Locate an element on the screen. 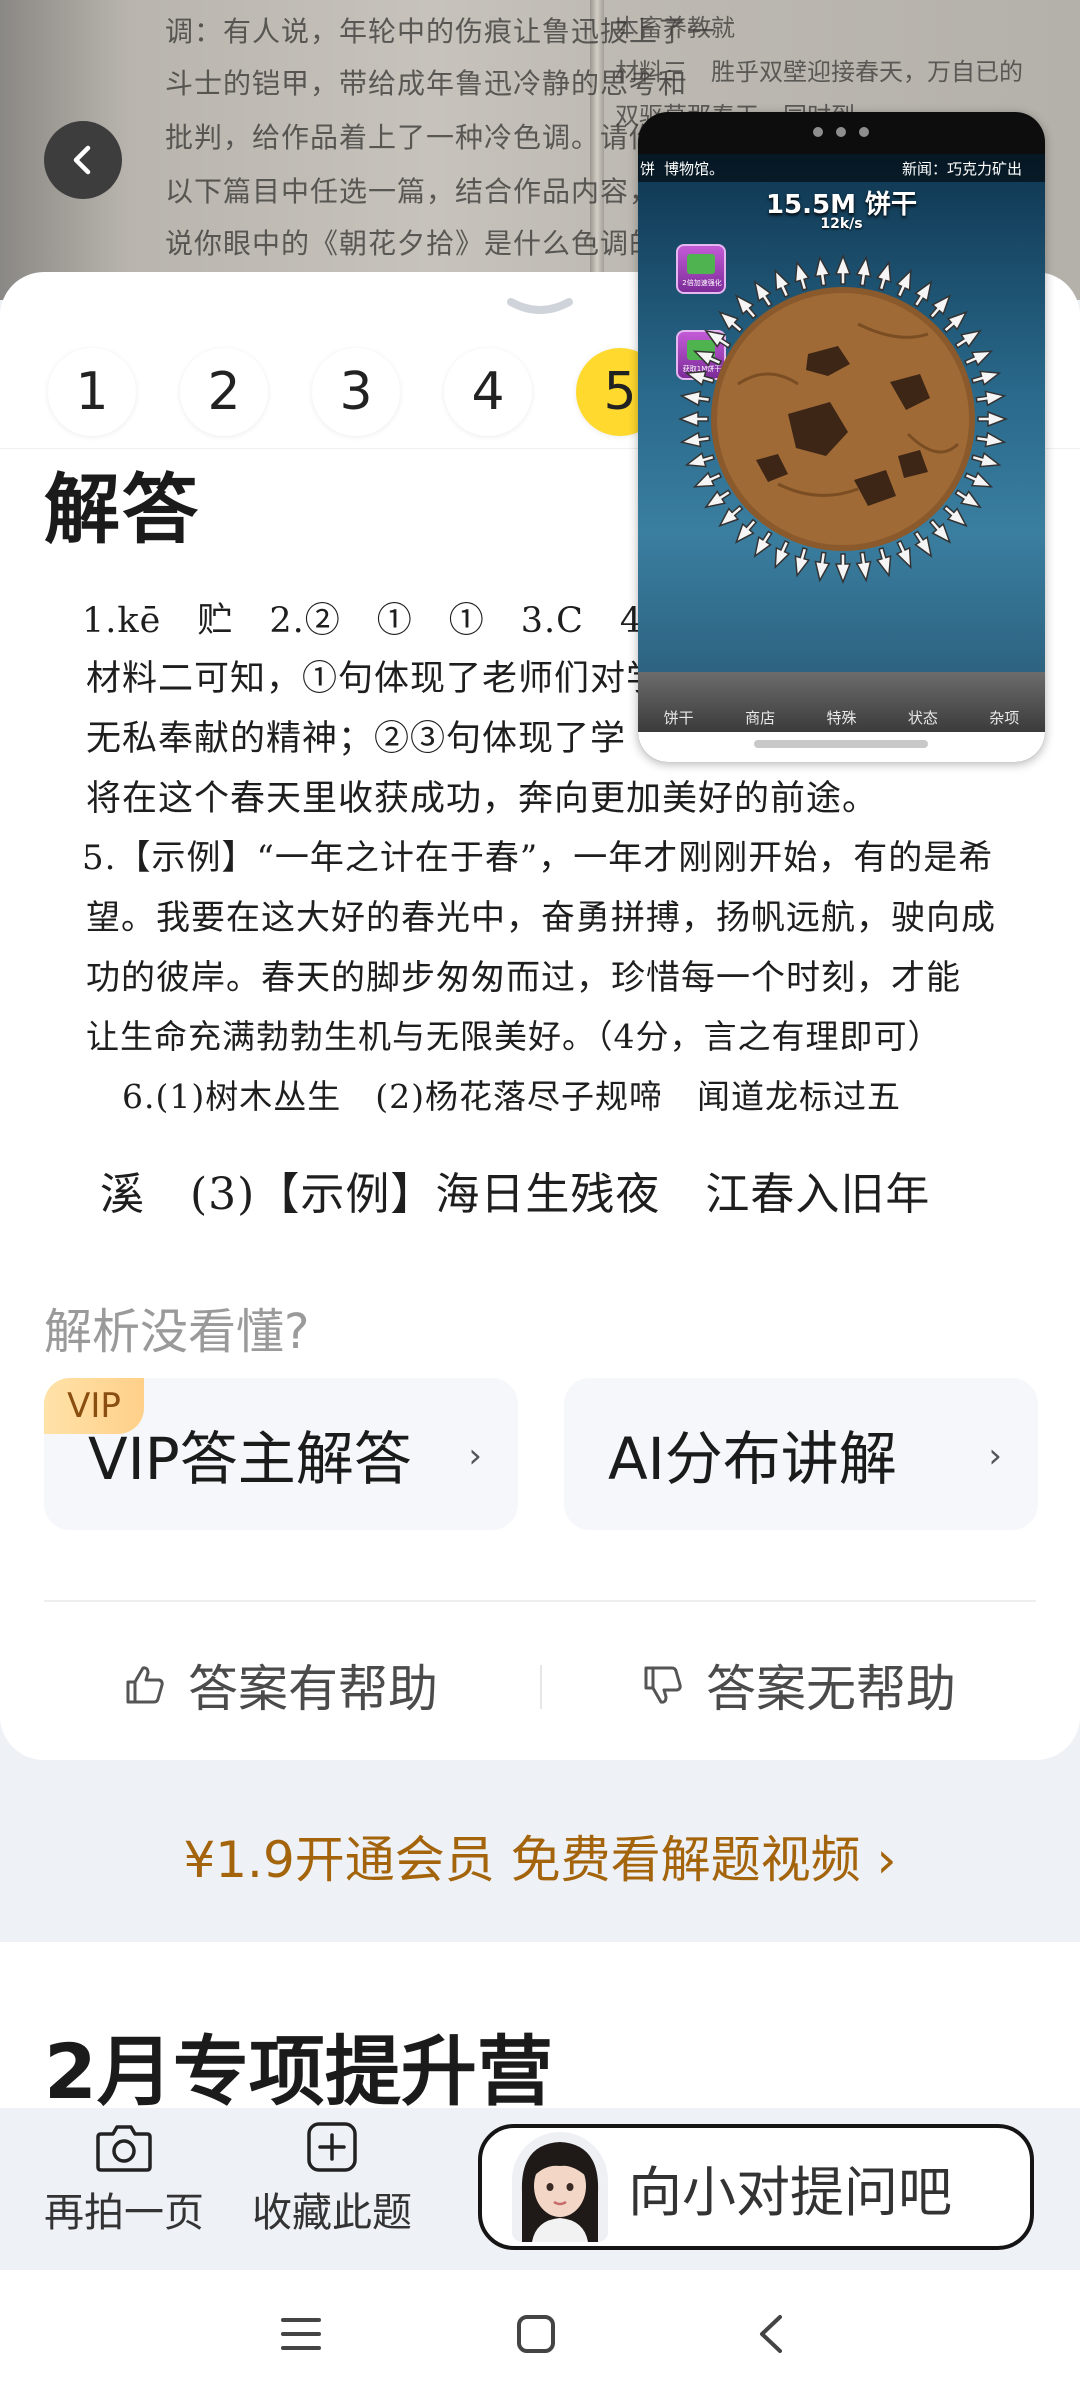  answer-line: 无私奉献的精神；②③句体现了学 is located at coordinates (356, 739).